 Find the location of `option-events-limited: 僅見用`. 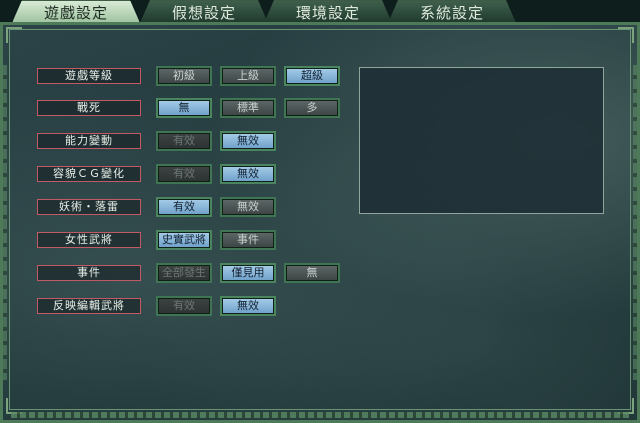

option-events-limited: 僅見用 is located at coordinates (248, 273).